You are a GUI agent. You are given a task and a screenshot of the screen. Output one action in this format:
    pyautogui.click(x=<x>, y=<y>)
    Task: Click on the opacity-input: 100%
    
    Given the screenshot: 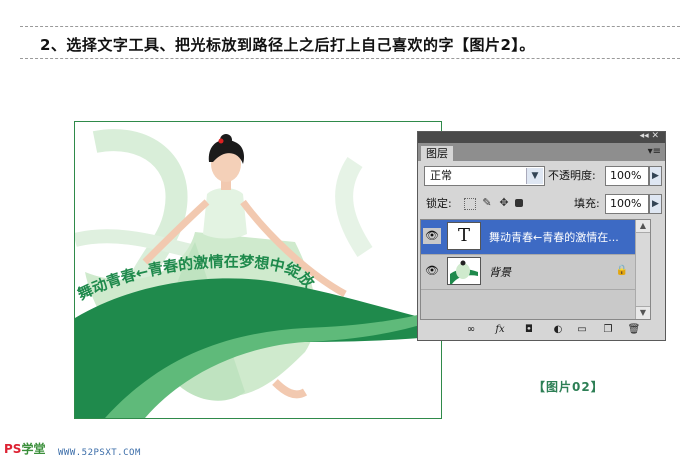 What is the action you would take?
    pyautogui.click(x=627, y=176)
    